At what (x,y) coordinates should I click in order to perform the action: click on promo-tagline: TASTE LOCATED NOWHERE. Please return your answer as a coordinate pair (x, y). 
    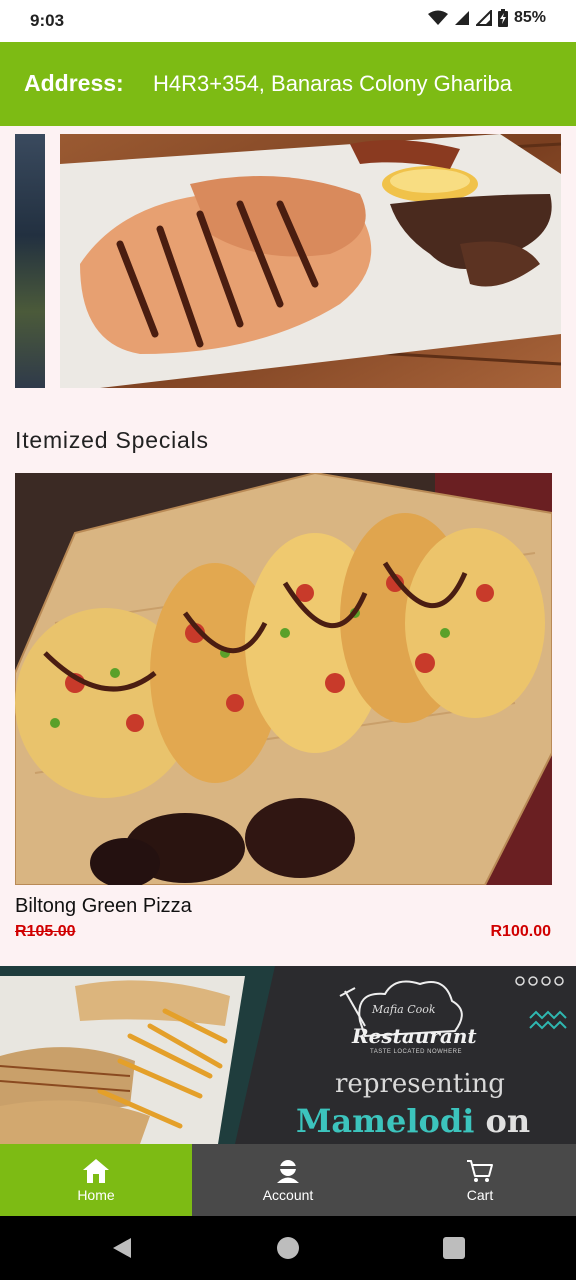
    Looking at the image, I should click on (416, 1052).